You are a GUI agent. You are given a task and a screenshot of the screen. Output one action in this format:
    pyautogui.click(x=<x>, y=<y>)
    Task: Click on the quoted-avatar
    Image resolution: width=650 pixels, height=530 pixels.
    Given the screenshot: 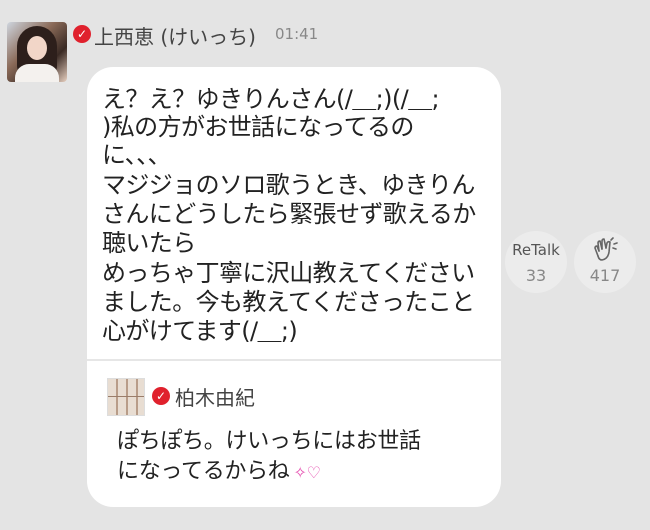 What is the action you would take?
    pyautogui.click(x=126, y=397)
    